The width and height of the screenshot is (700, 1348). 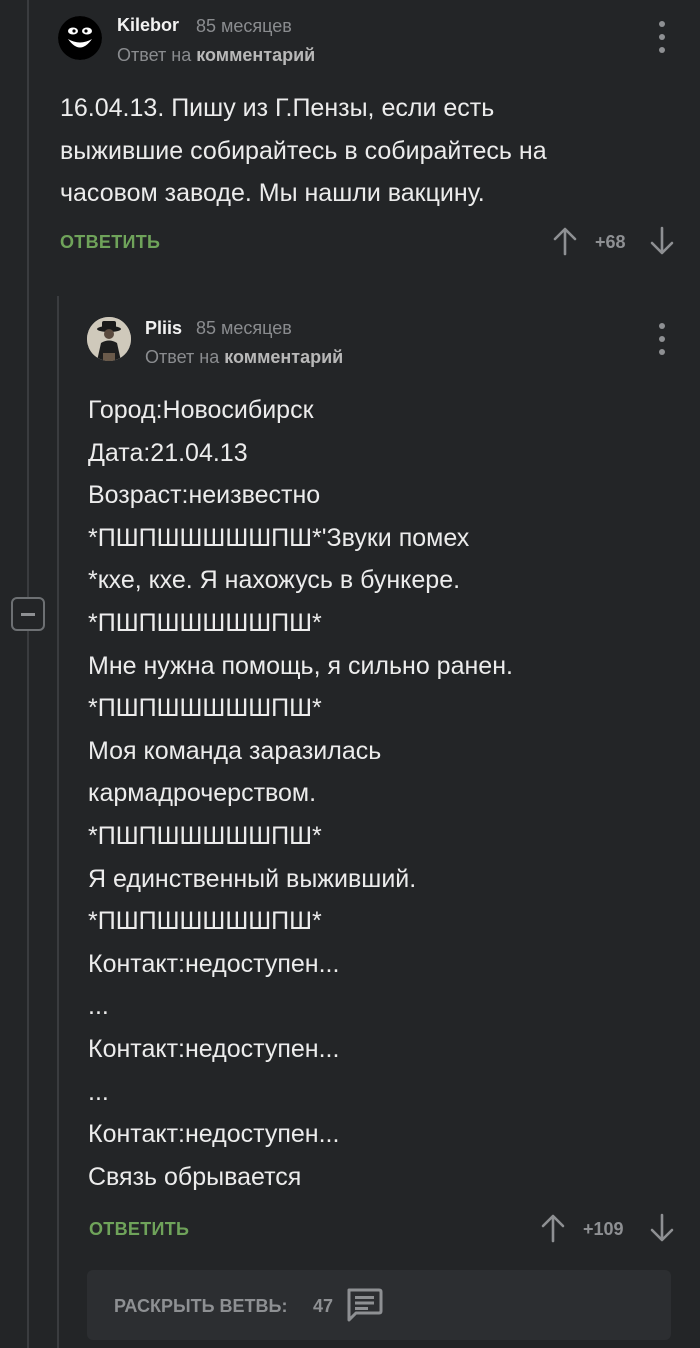 I want to click on expand-branch-button: РАСКРЫТЬ ВЕТВЬ: 47, so click(x=379, y=1305).